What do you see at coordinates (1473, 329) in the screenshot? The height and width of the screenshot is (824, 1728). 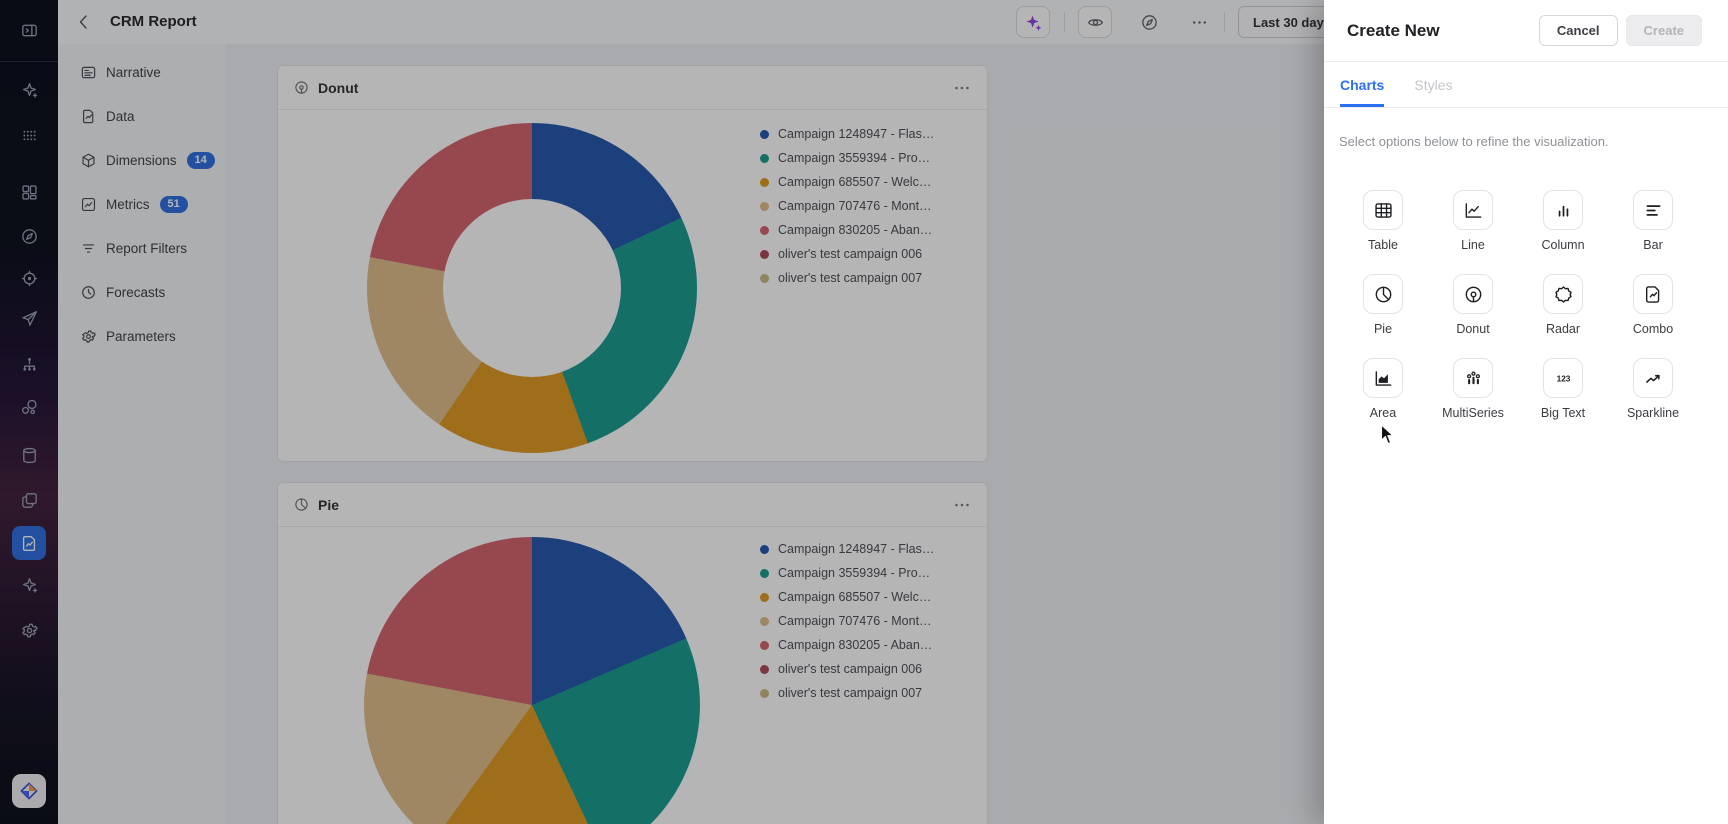 I see `chart-type-label: Donut` at bounding box center [1473, 329].